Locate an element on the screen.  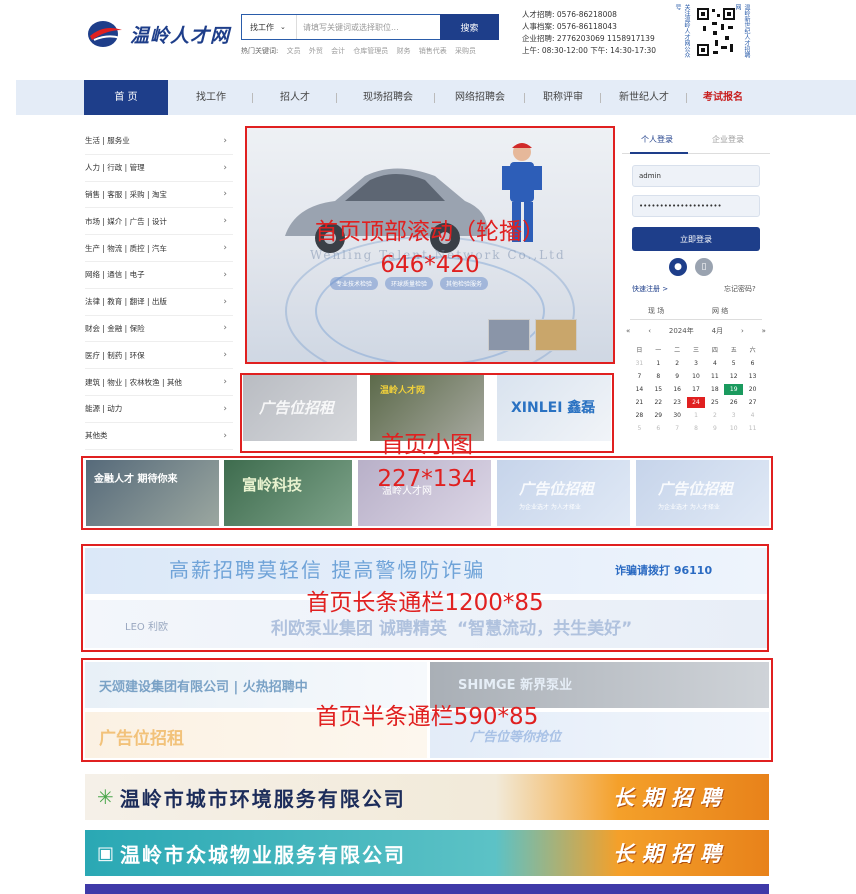
calendar-day: 23 is located at coordinates (677, 402).